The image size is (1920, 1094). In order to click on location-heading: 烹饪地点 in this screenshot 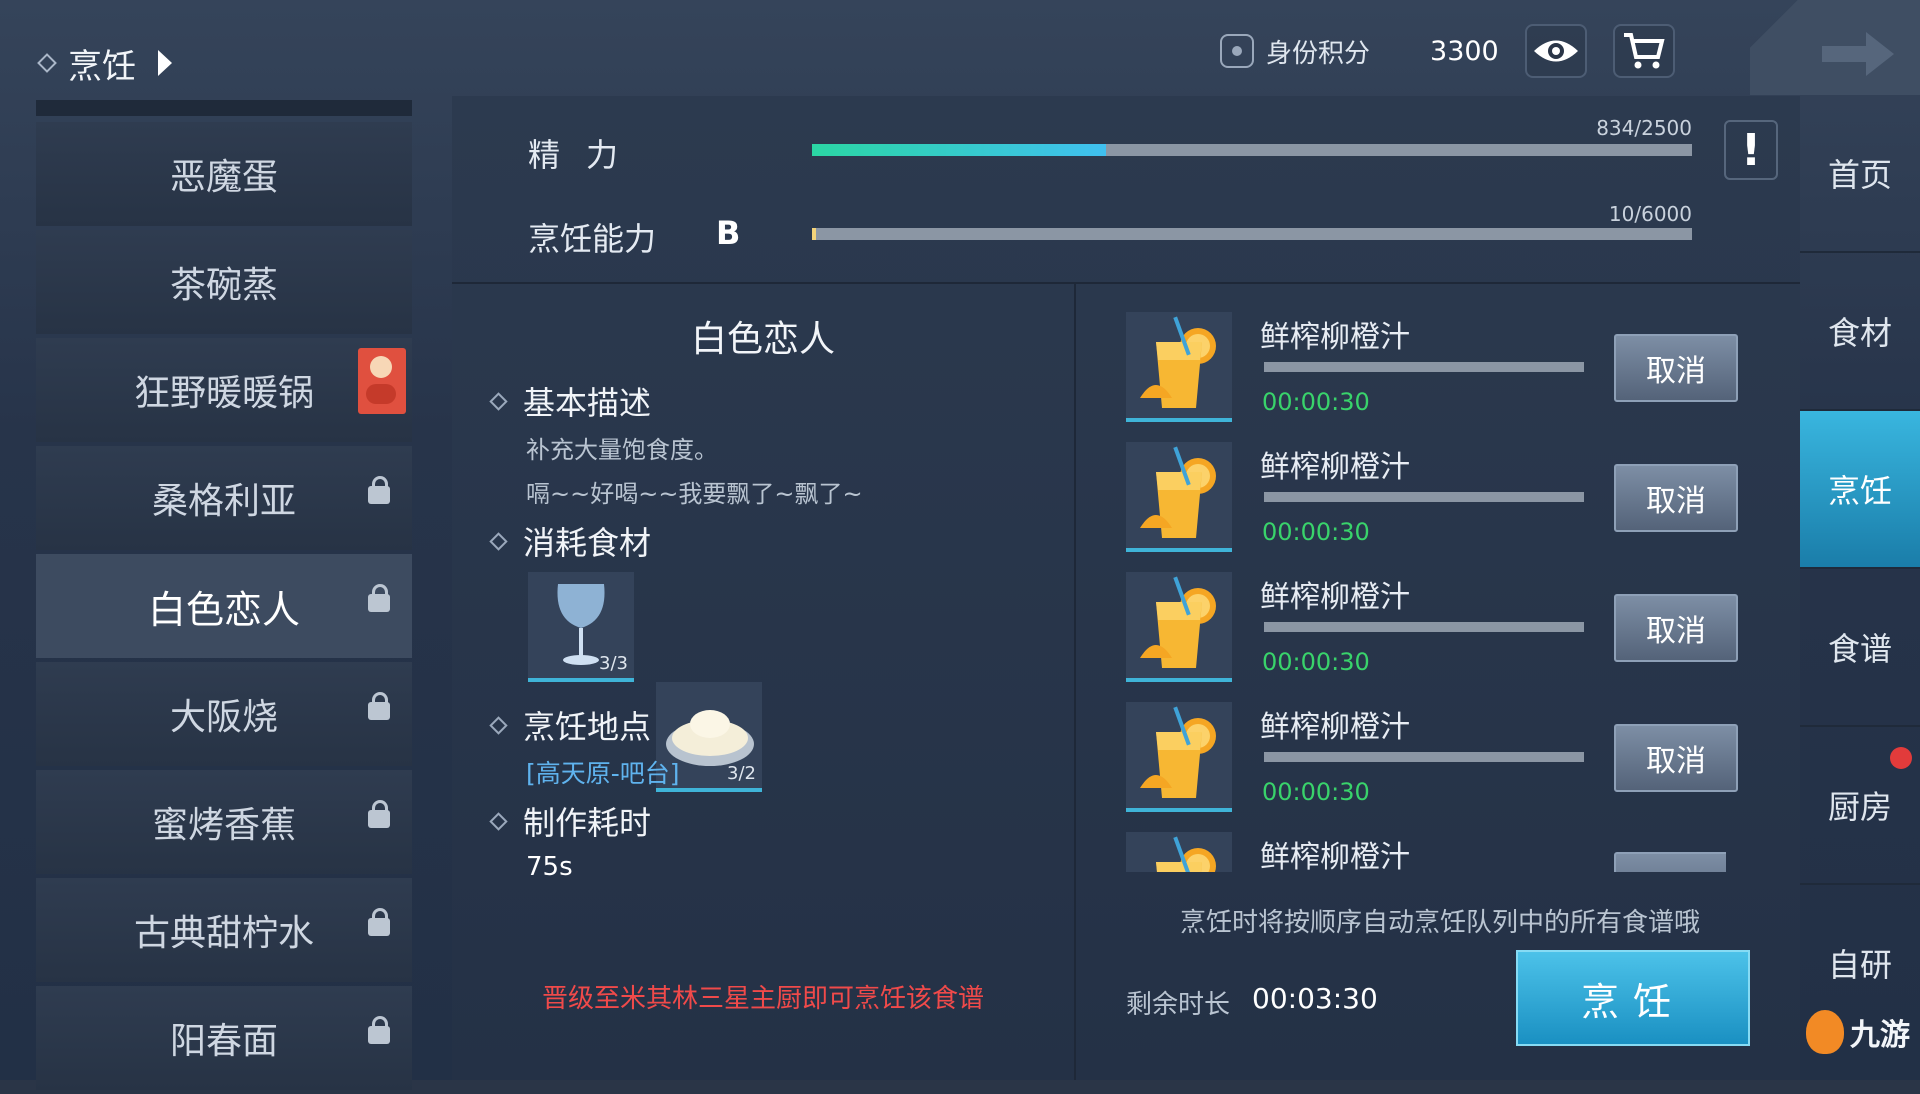, I will do `click(570, 725)`.